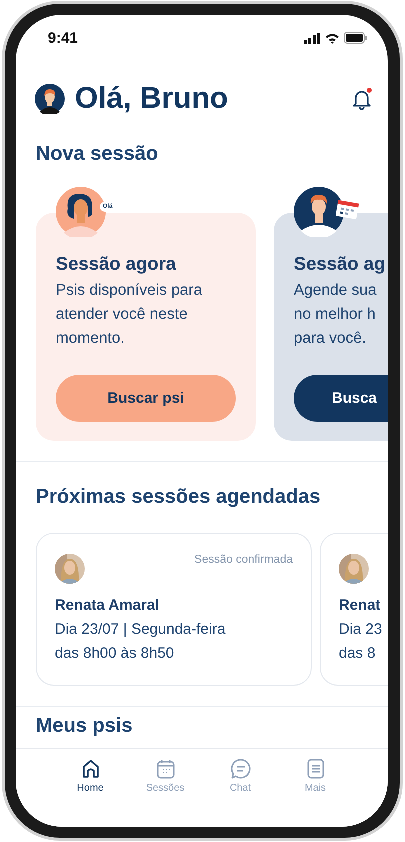 This screenshot has width=405, height=842. Describe the element at coordinates (360, 605) in the screenshot. I see `psychologist-name: Renat` at that location.